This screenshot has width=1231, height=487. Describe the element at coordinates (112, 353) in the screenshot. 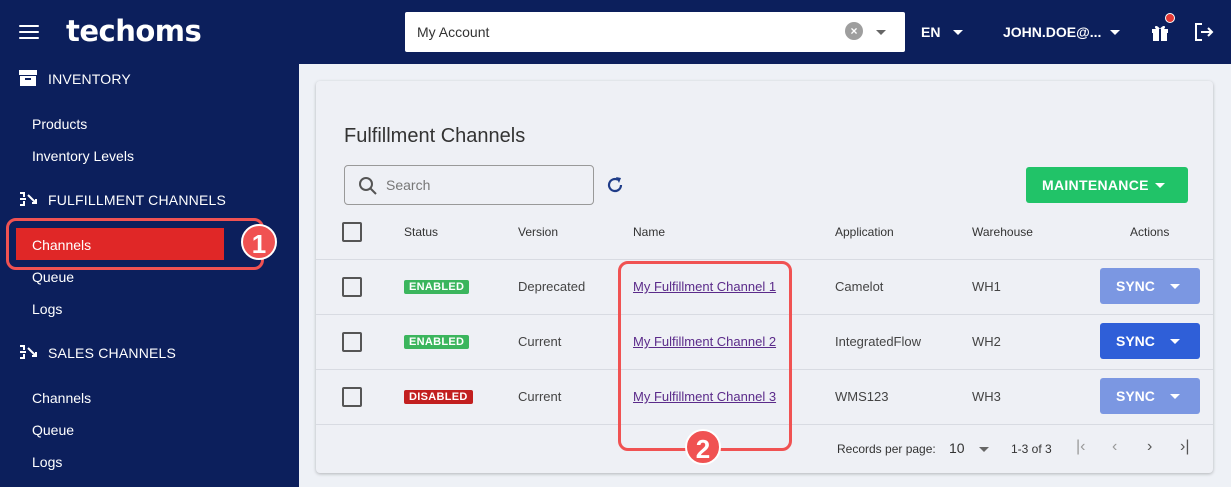

I see `sidebar-section-label: SALES CHANNELS` at that location.